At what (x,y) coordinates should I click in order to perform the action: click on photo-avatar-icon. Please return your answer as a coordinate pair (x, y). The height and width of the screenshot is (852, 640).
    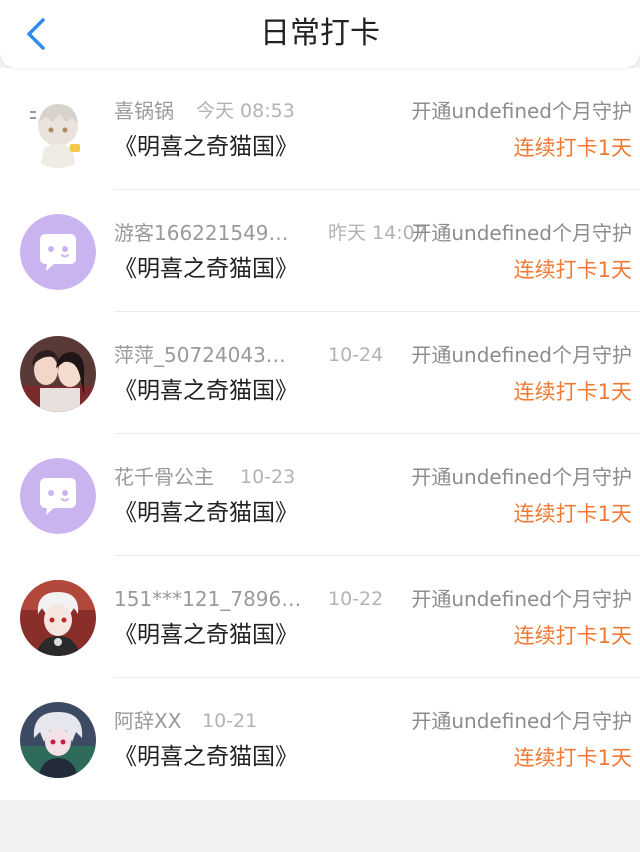
    Looking at the image, I should click on (58, 374).